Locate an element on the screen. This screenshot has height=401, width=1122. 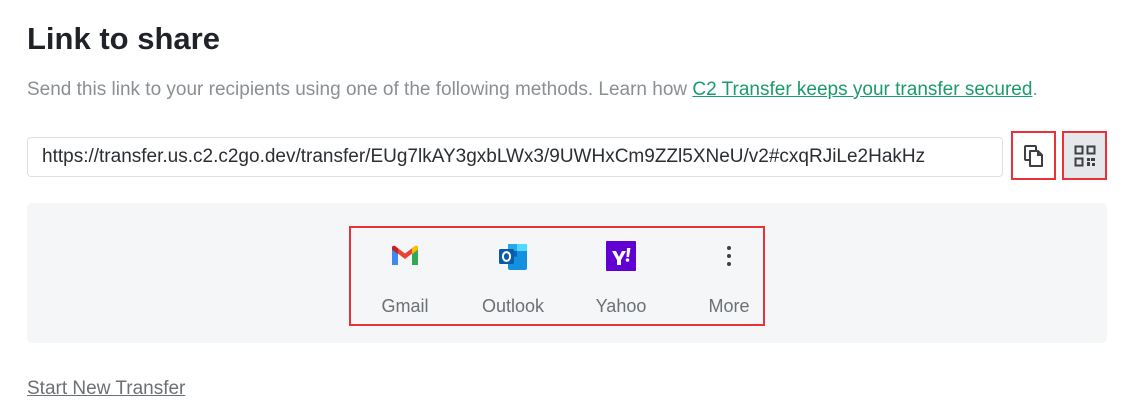
start-new-transfer-link: Start New Transfer is located at coordinates (106, 389).